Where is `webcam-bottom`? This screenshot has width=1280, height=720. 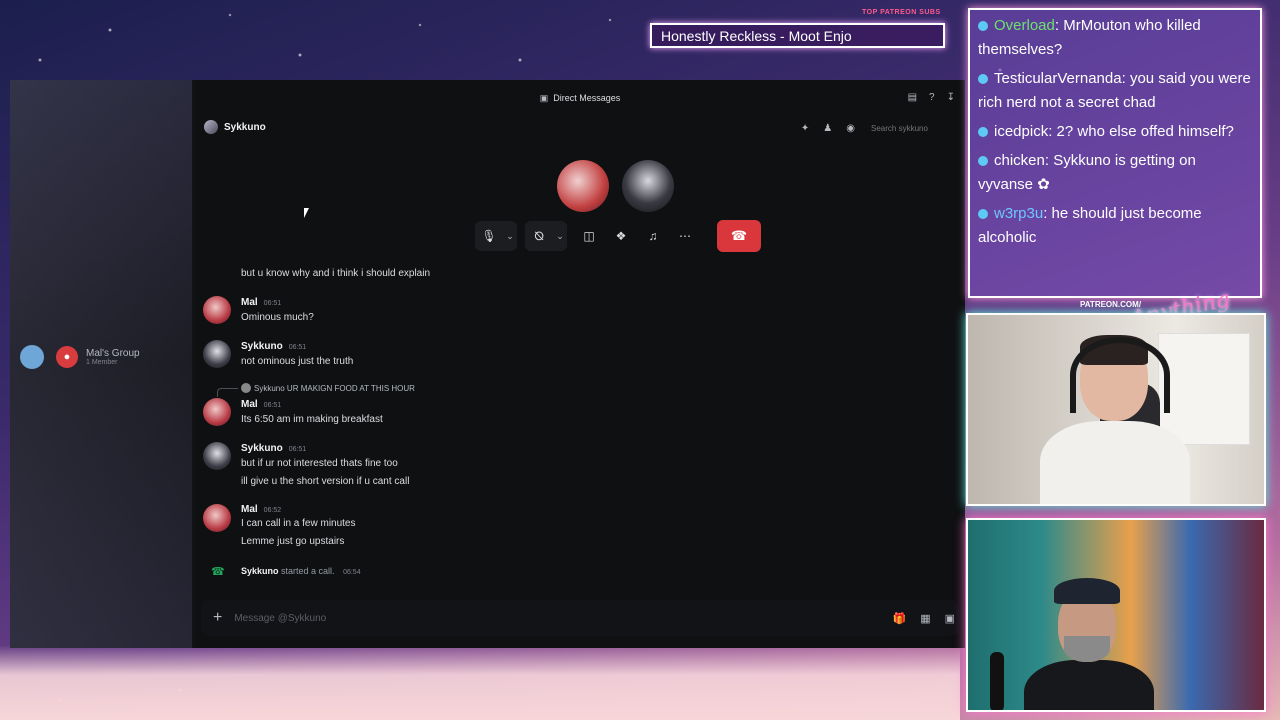 webcam-bottom is located at coordinates (1116, 615).